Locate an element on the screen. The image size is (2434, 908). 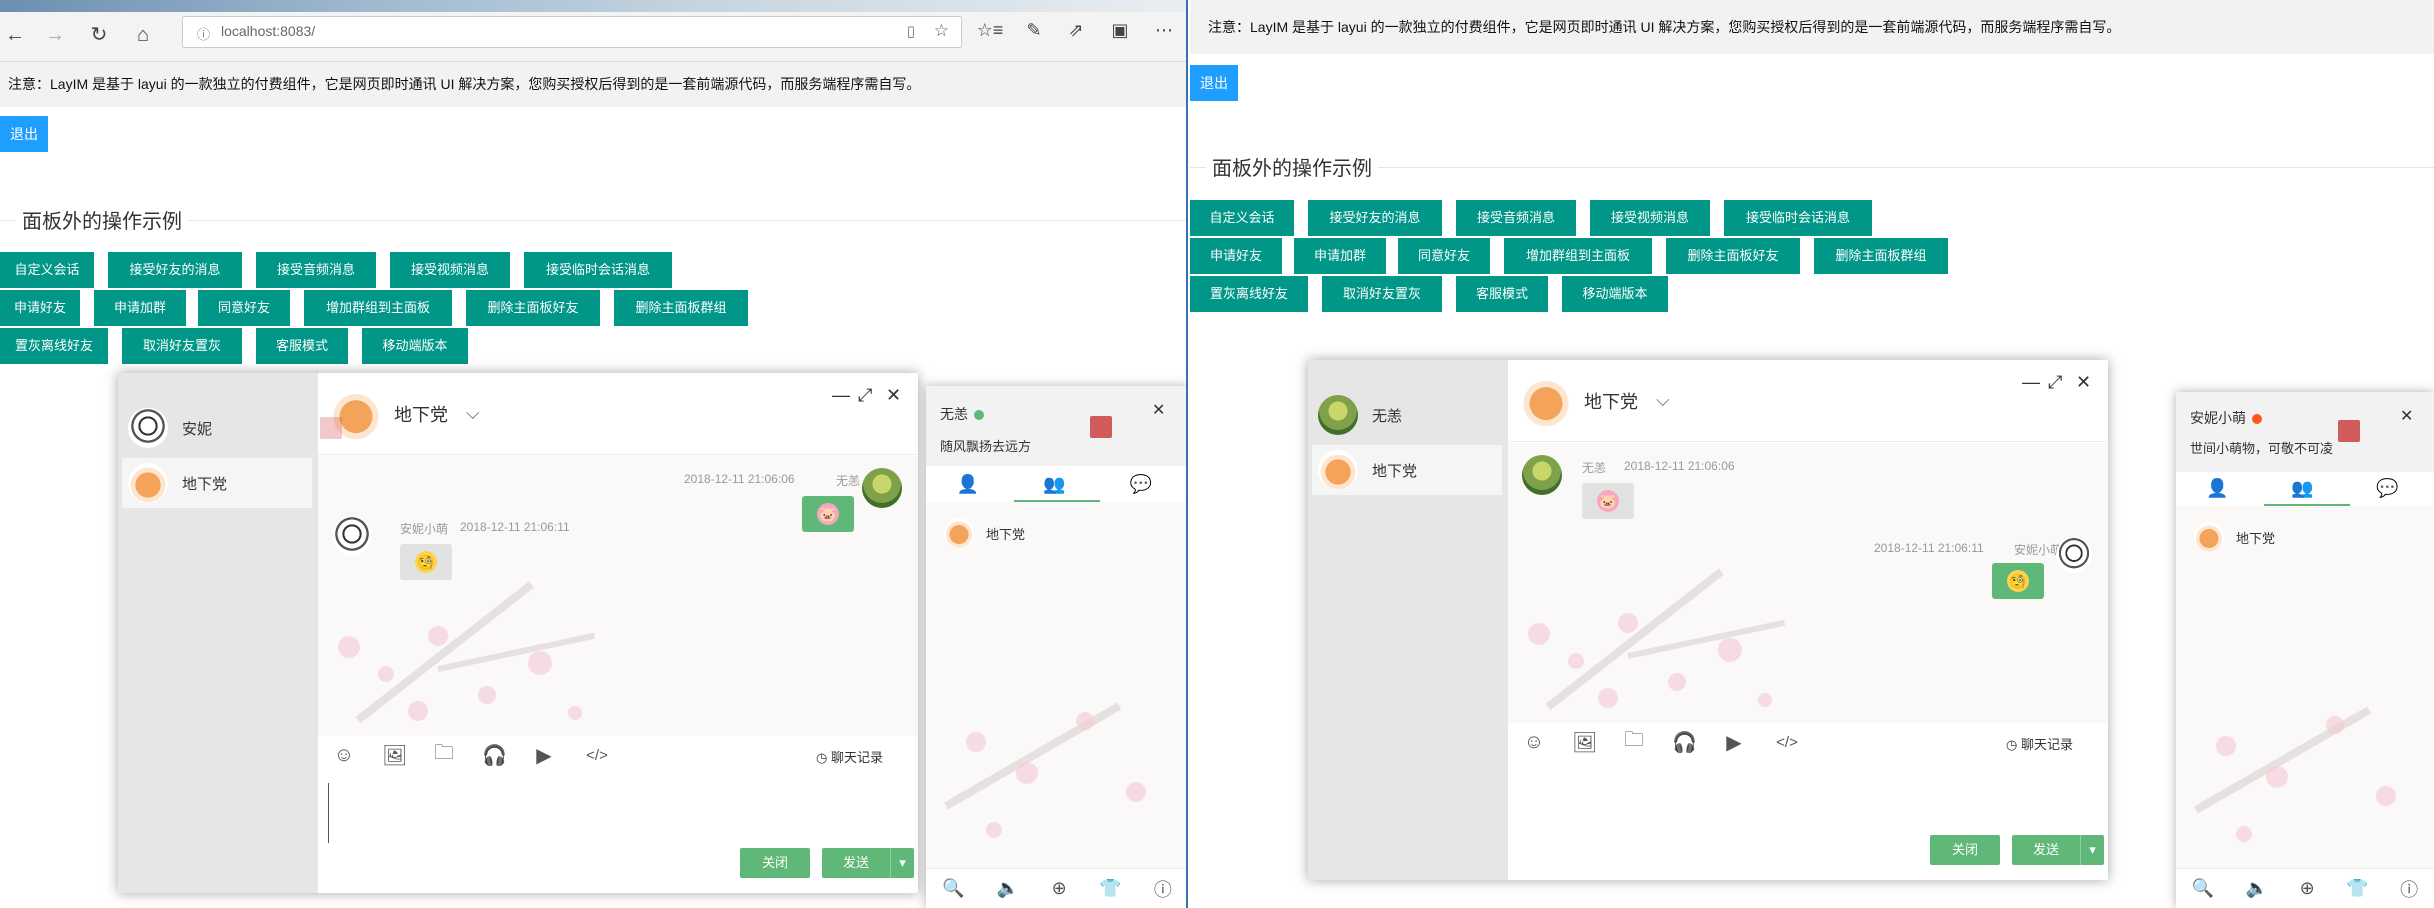
forward-icon: → is located at coordinates (55, 35).